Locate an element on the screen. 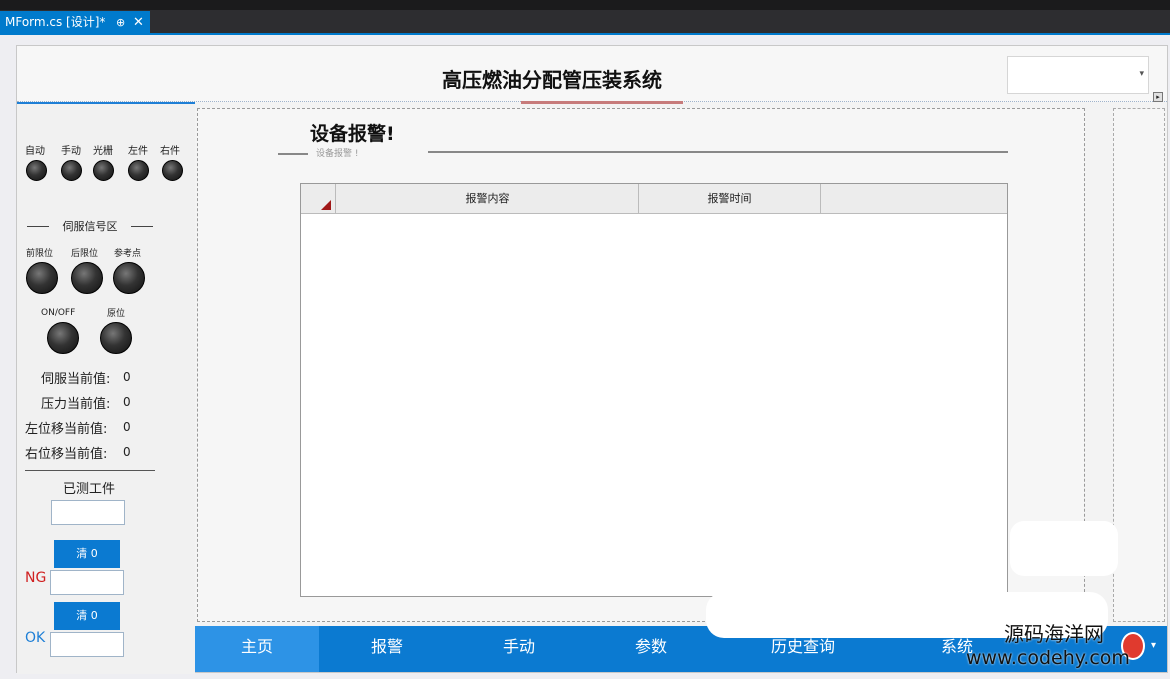 Image resolution: width=1170 pixels, height=679 pixels. page-title: 高压燃油分配管压装系统 is located at coordinates (552, 80).